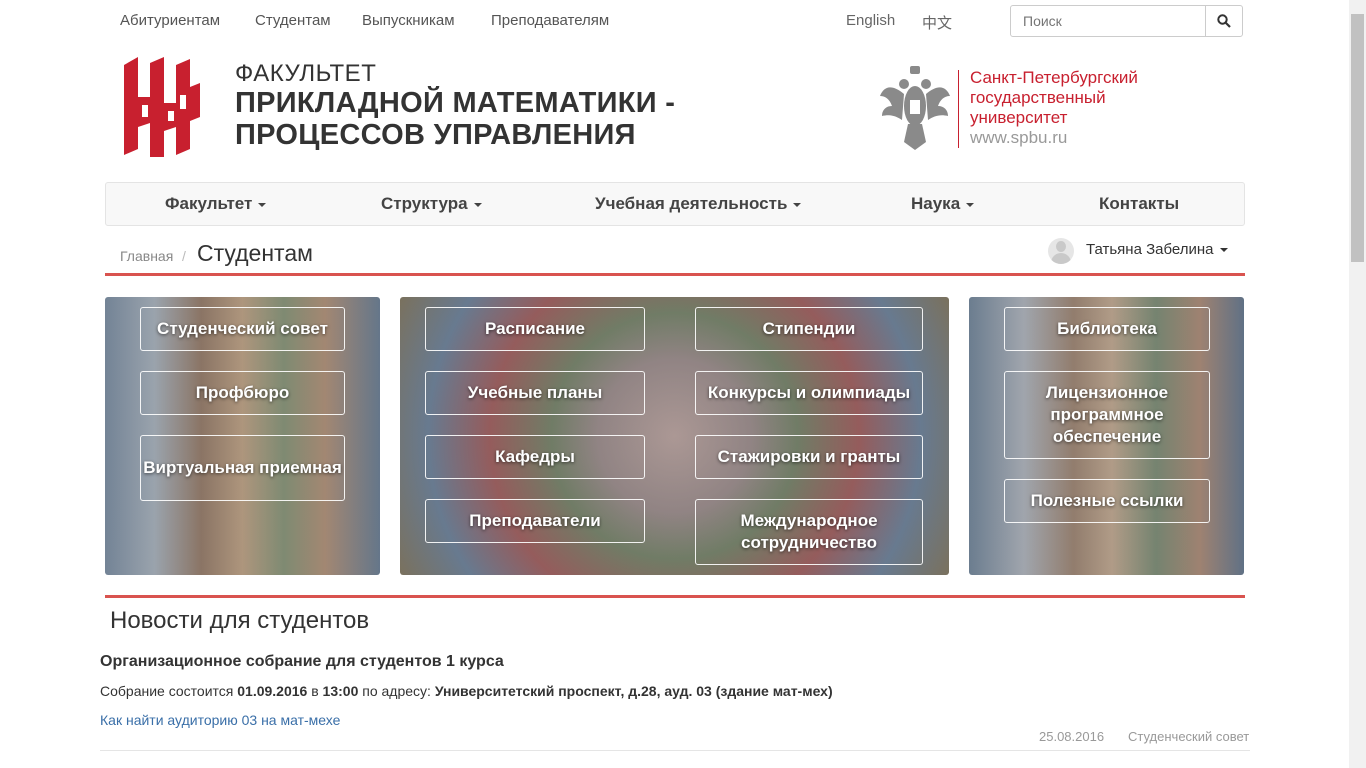 The image size is (1366, 768). What do you see at coordinates (958, 109) in the screenshot?
I see `spbu-divider` at bounding box center [958, 109].